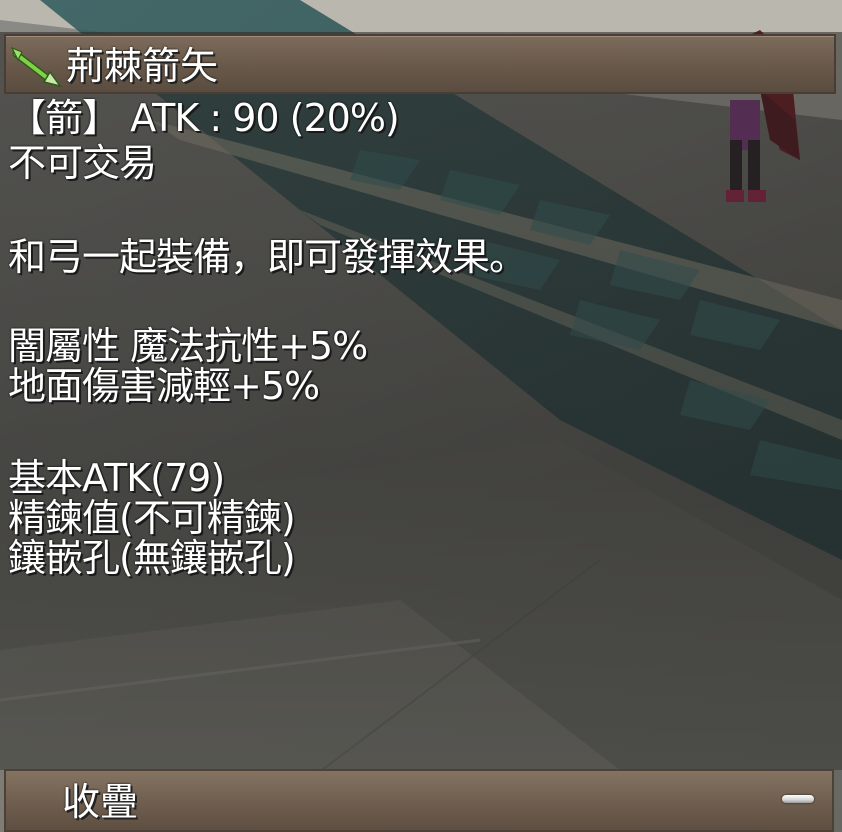 The height and width of the screenshot is (832, 842). I want to click on collapse-label: 收疊, so click(100, 802).